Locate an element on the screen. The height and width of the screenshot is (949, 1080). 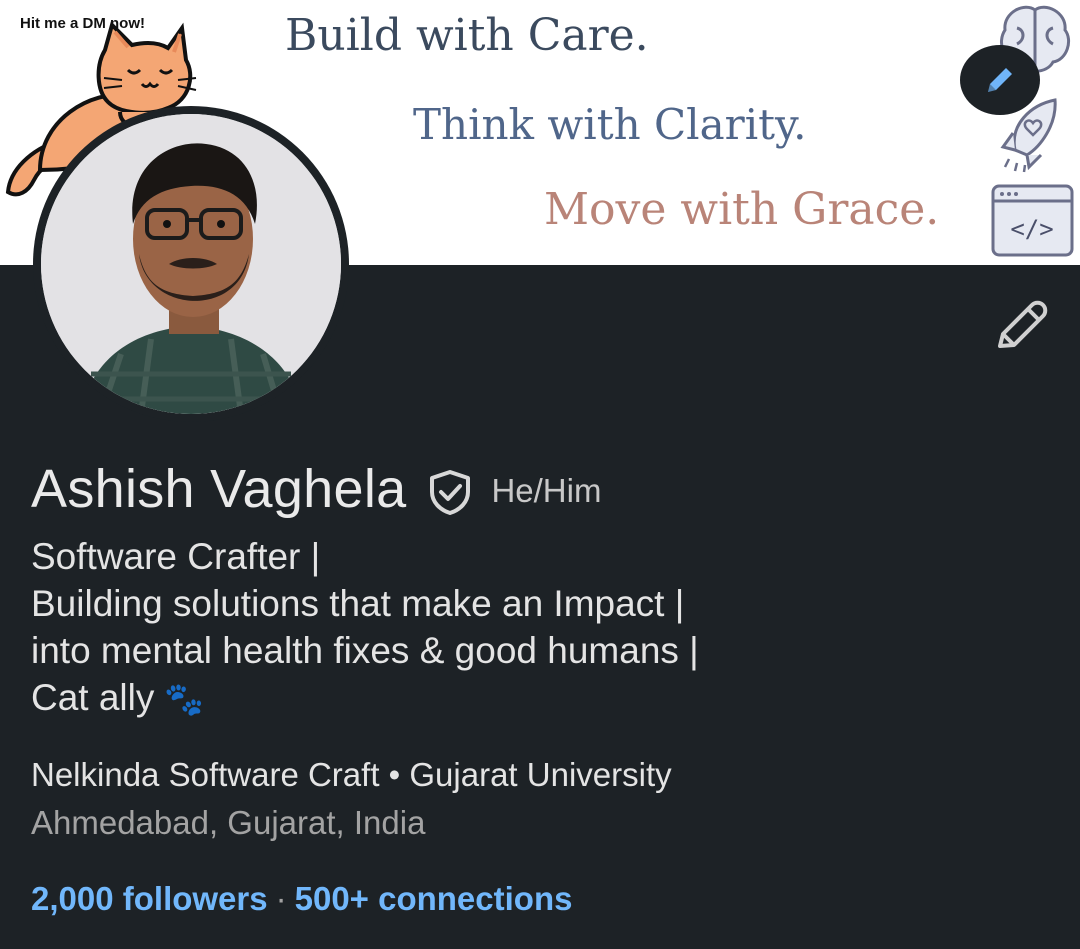
avatar-photo is located at coordinates (191, 264).